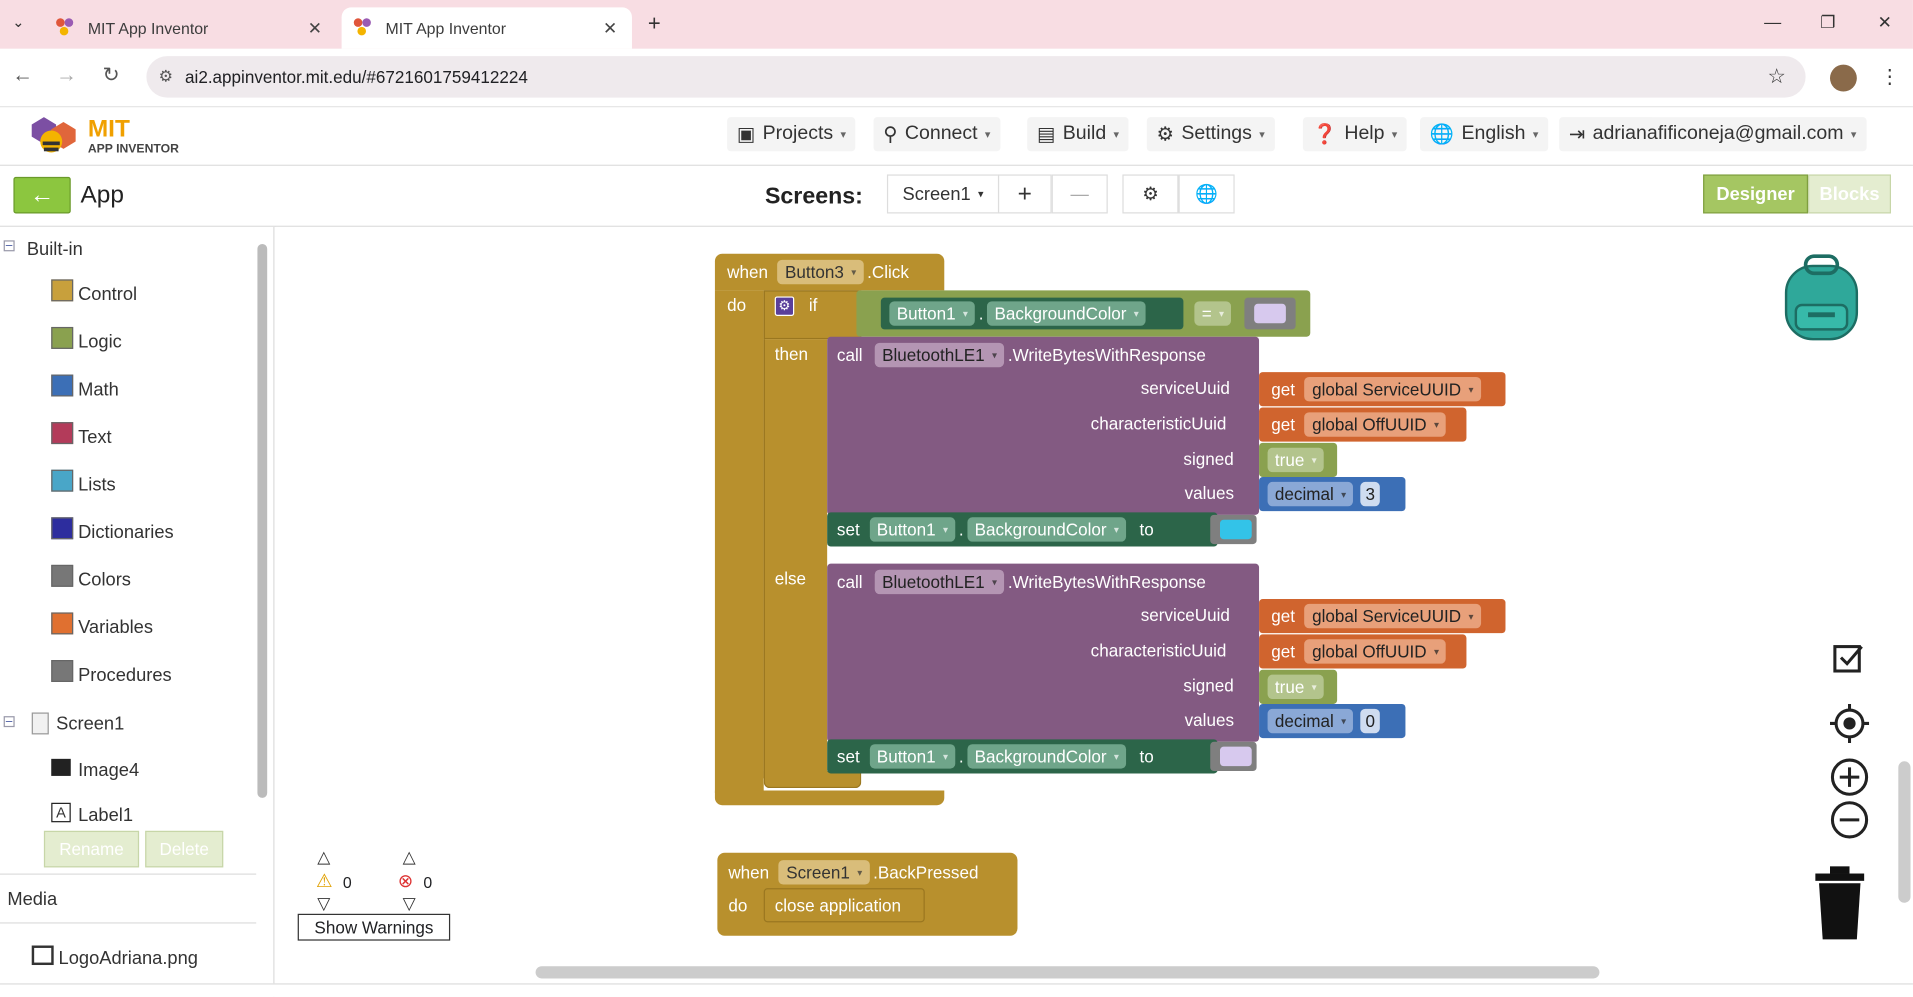 The height and width of the screenshot is (997, 1913). I want to click on browser-tab-1: MIT App Inventor ✕, so click(190, 27).